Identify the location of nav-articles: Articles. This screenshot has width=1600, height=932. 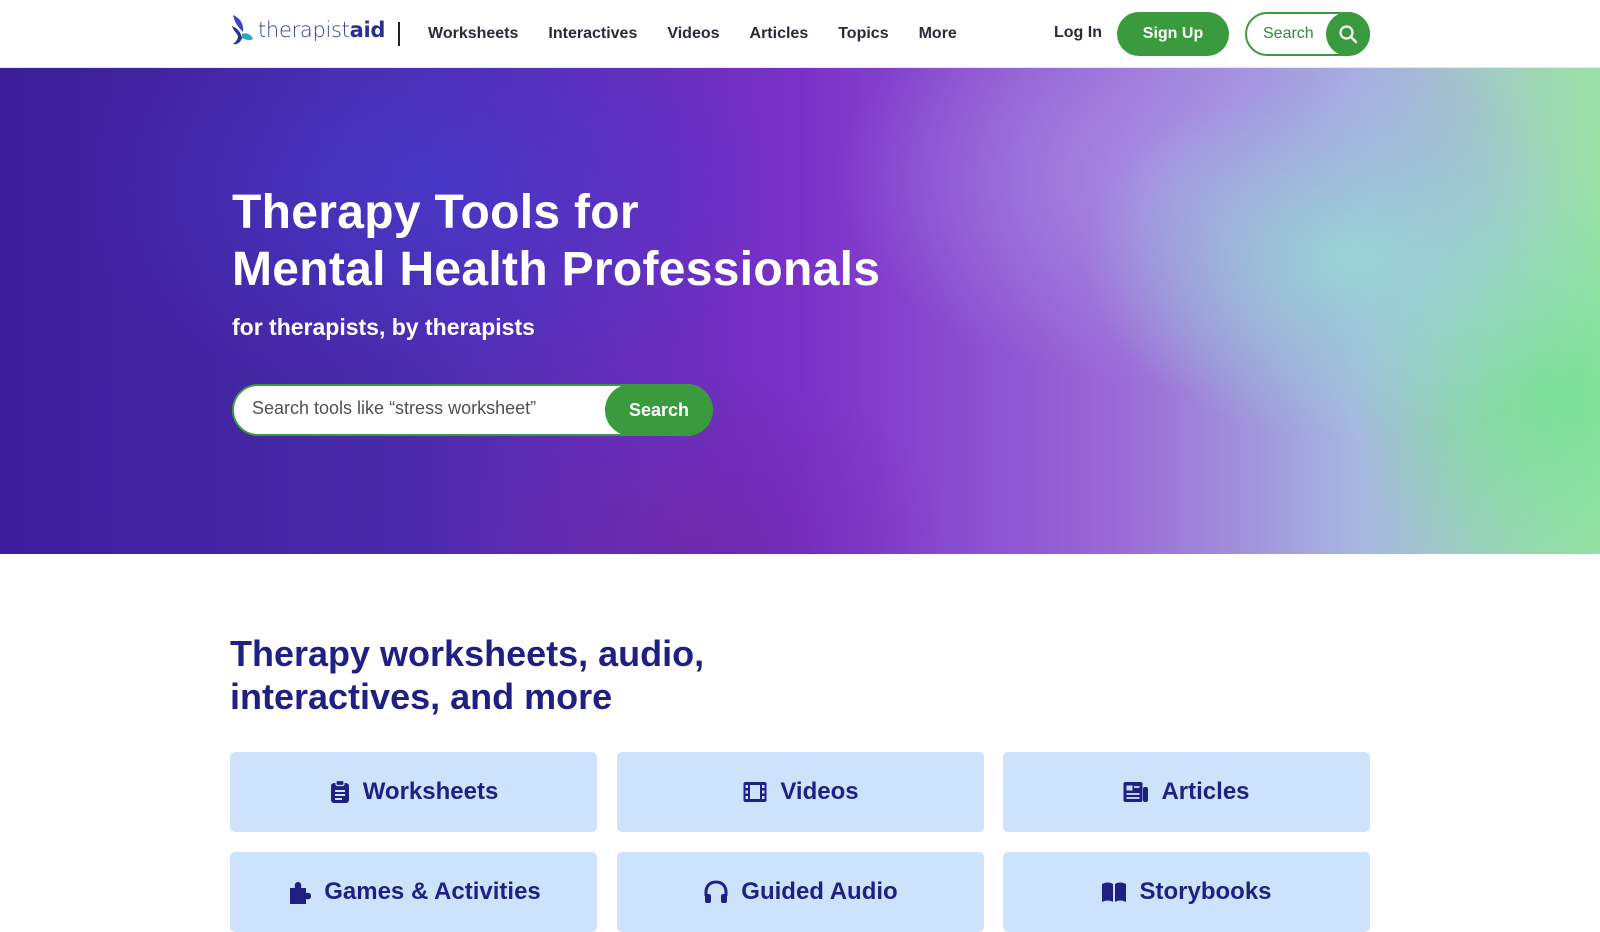
(779, 34).